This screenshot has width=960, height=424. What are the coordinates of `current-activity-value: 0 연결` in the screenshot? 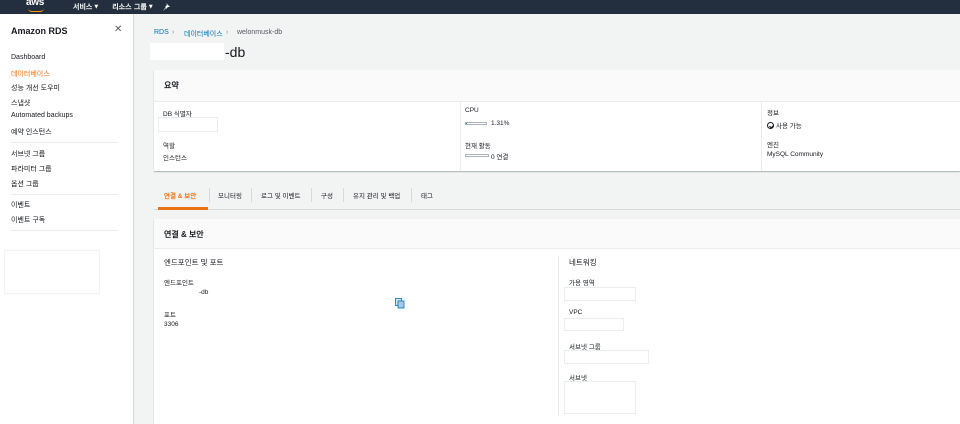 It's located at (500, 157).